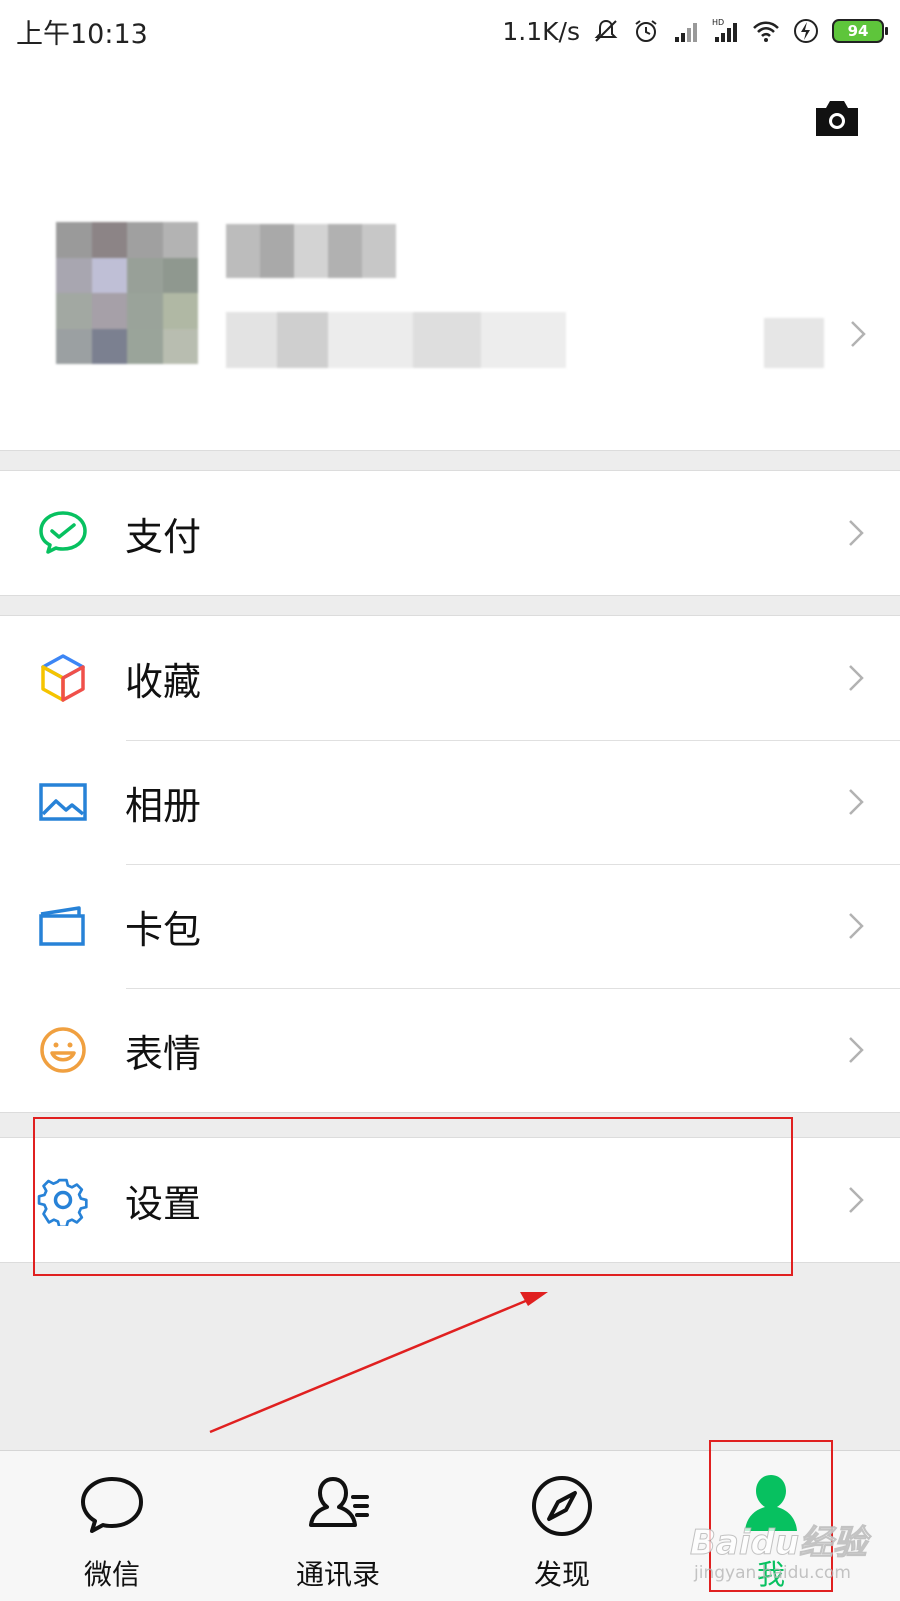  Describe the element at coordinates (794, 343) in the screenshot. I see `qr-code-icon` at that location.